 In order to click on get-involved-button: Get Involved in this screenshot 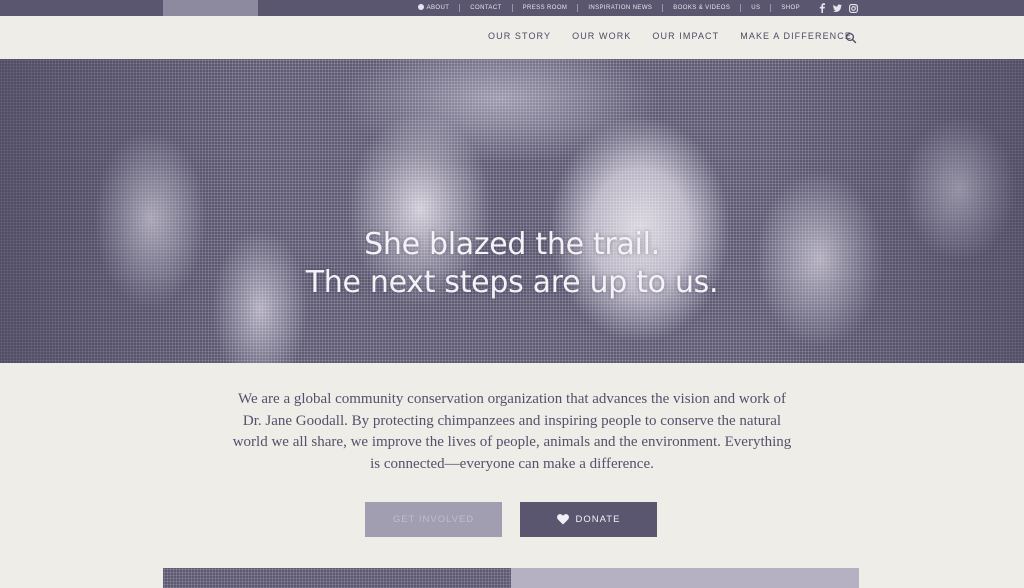, I will do `click(433, 519)`.